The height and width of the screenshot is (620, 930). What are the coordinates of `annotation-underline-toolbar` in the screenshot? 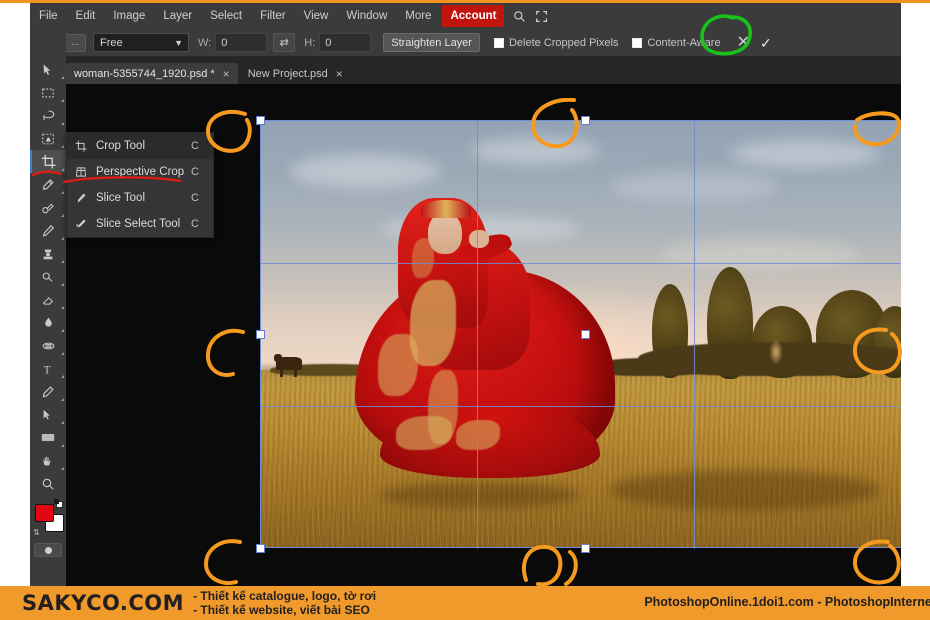 It's located at (47, 173).